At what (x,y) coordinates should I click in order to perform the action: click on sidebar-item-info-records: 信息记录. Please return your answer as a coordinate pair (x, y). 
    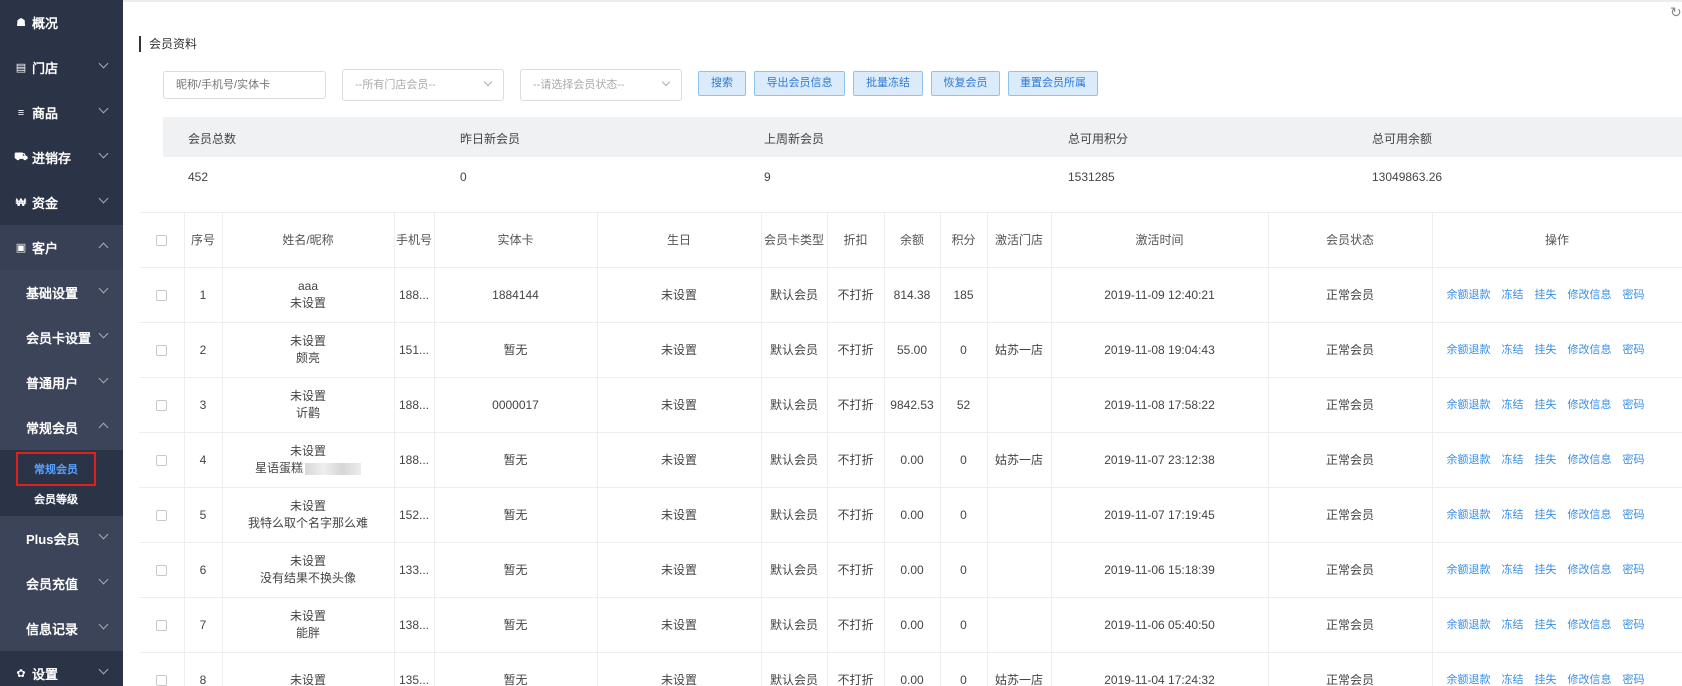
    Looking at the image, I should click on (61, 628).